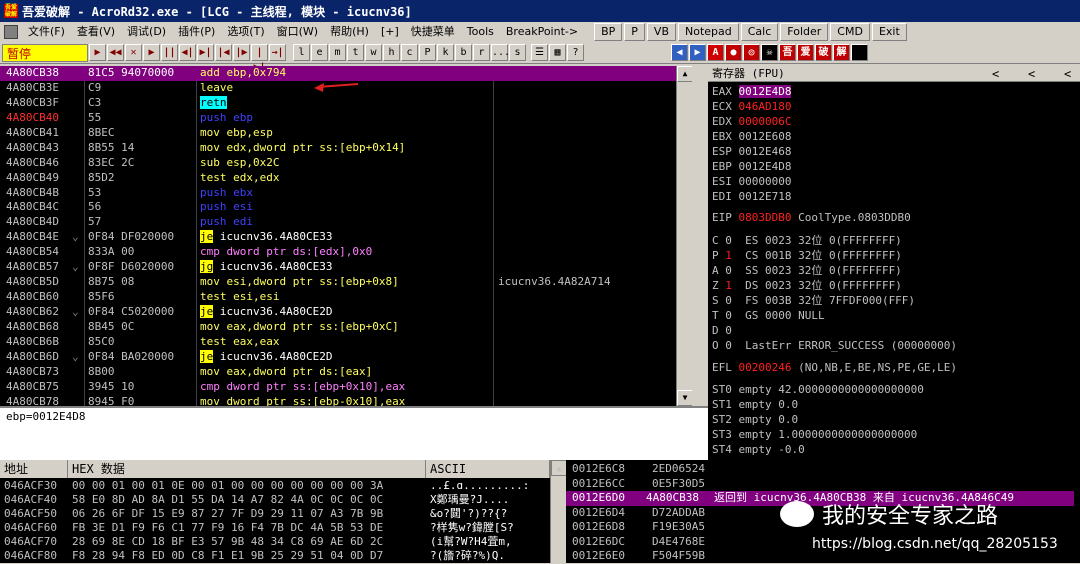 The height and width of the screenshot is (564, 1080). Describe the element at coordinates (355, 52) in the screenshot. I see `window-button-t: t` at that location.